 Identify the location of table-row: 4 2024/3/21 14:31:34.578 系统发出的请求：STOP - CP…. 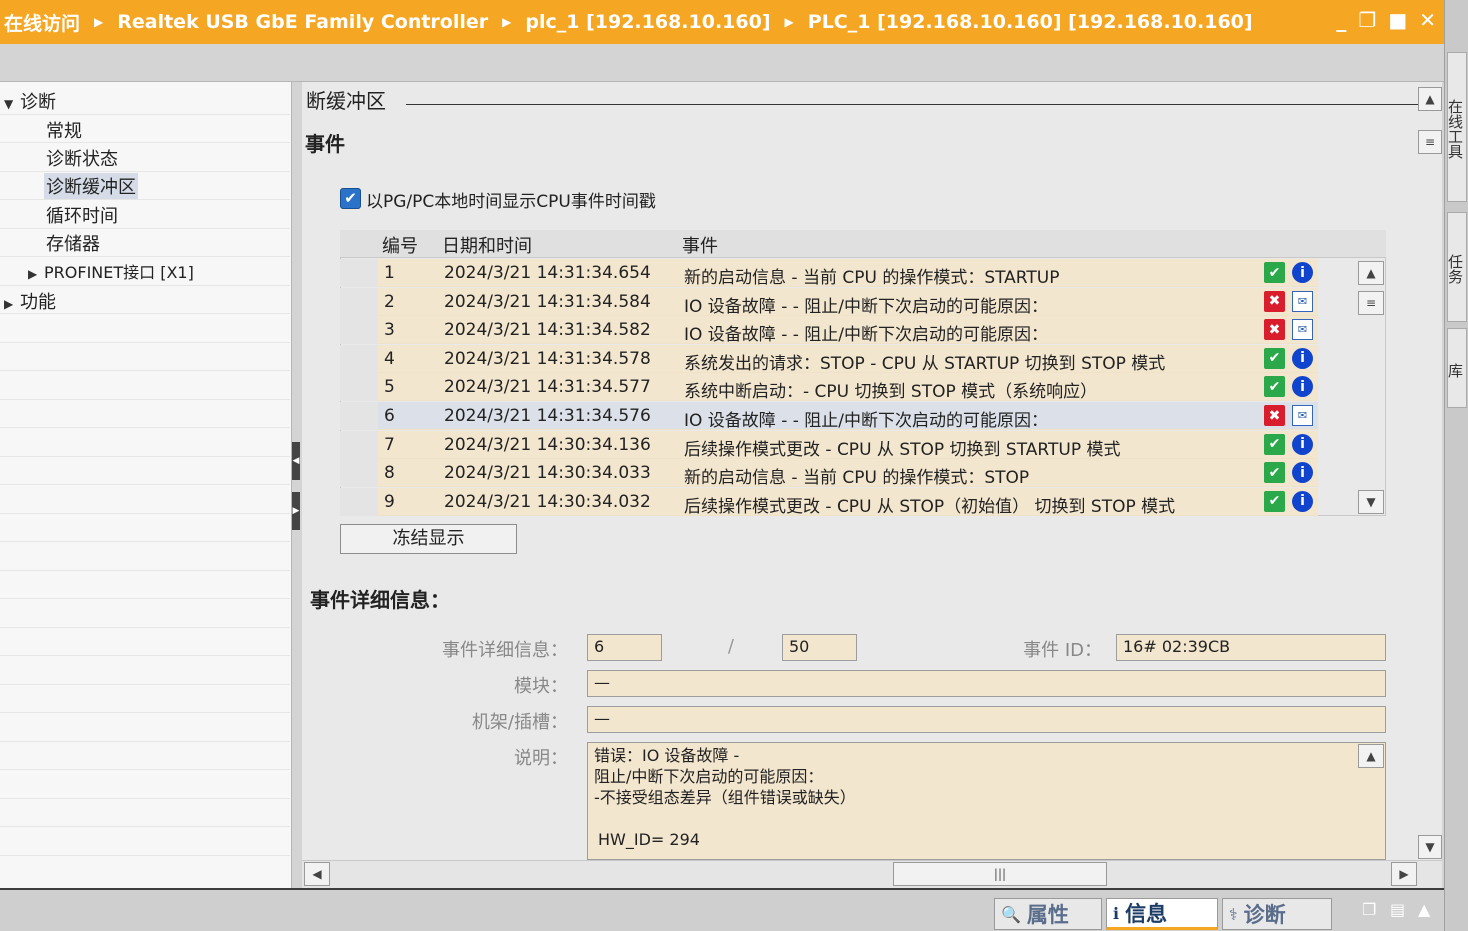
(829, 359).